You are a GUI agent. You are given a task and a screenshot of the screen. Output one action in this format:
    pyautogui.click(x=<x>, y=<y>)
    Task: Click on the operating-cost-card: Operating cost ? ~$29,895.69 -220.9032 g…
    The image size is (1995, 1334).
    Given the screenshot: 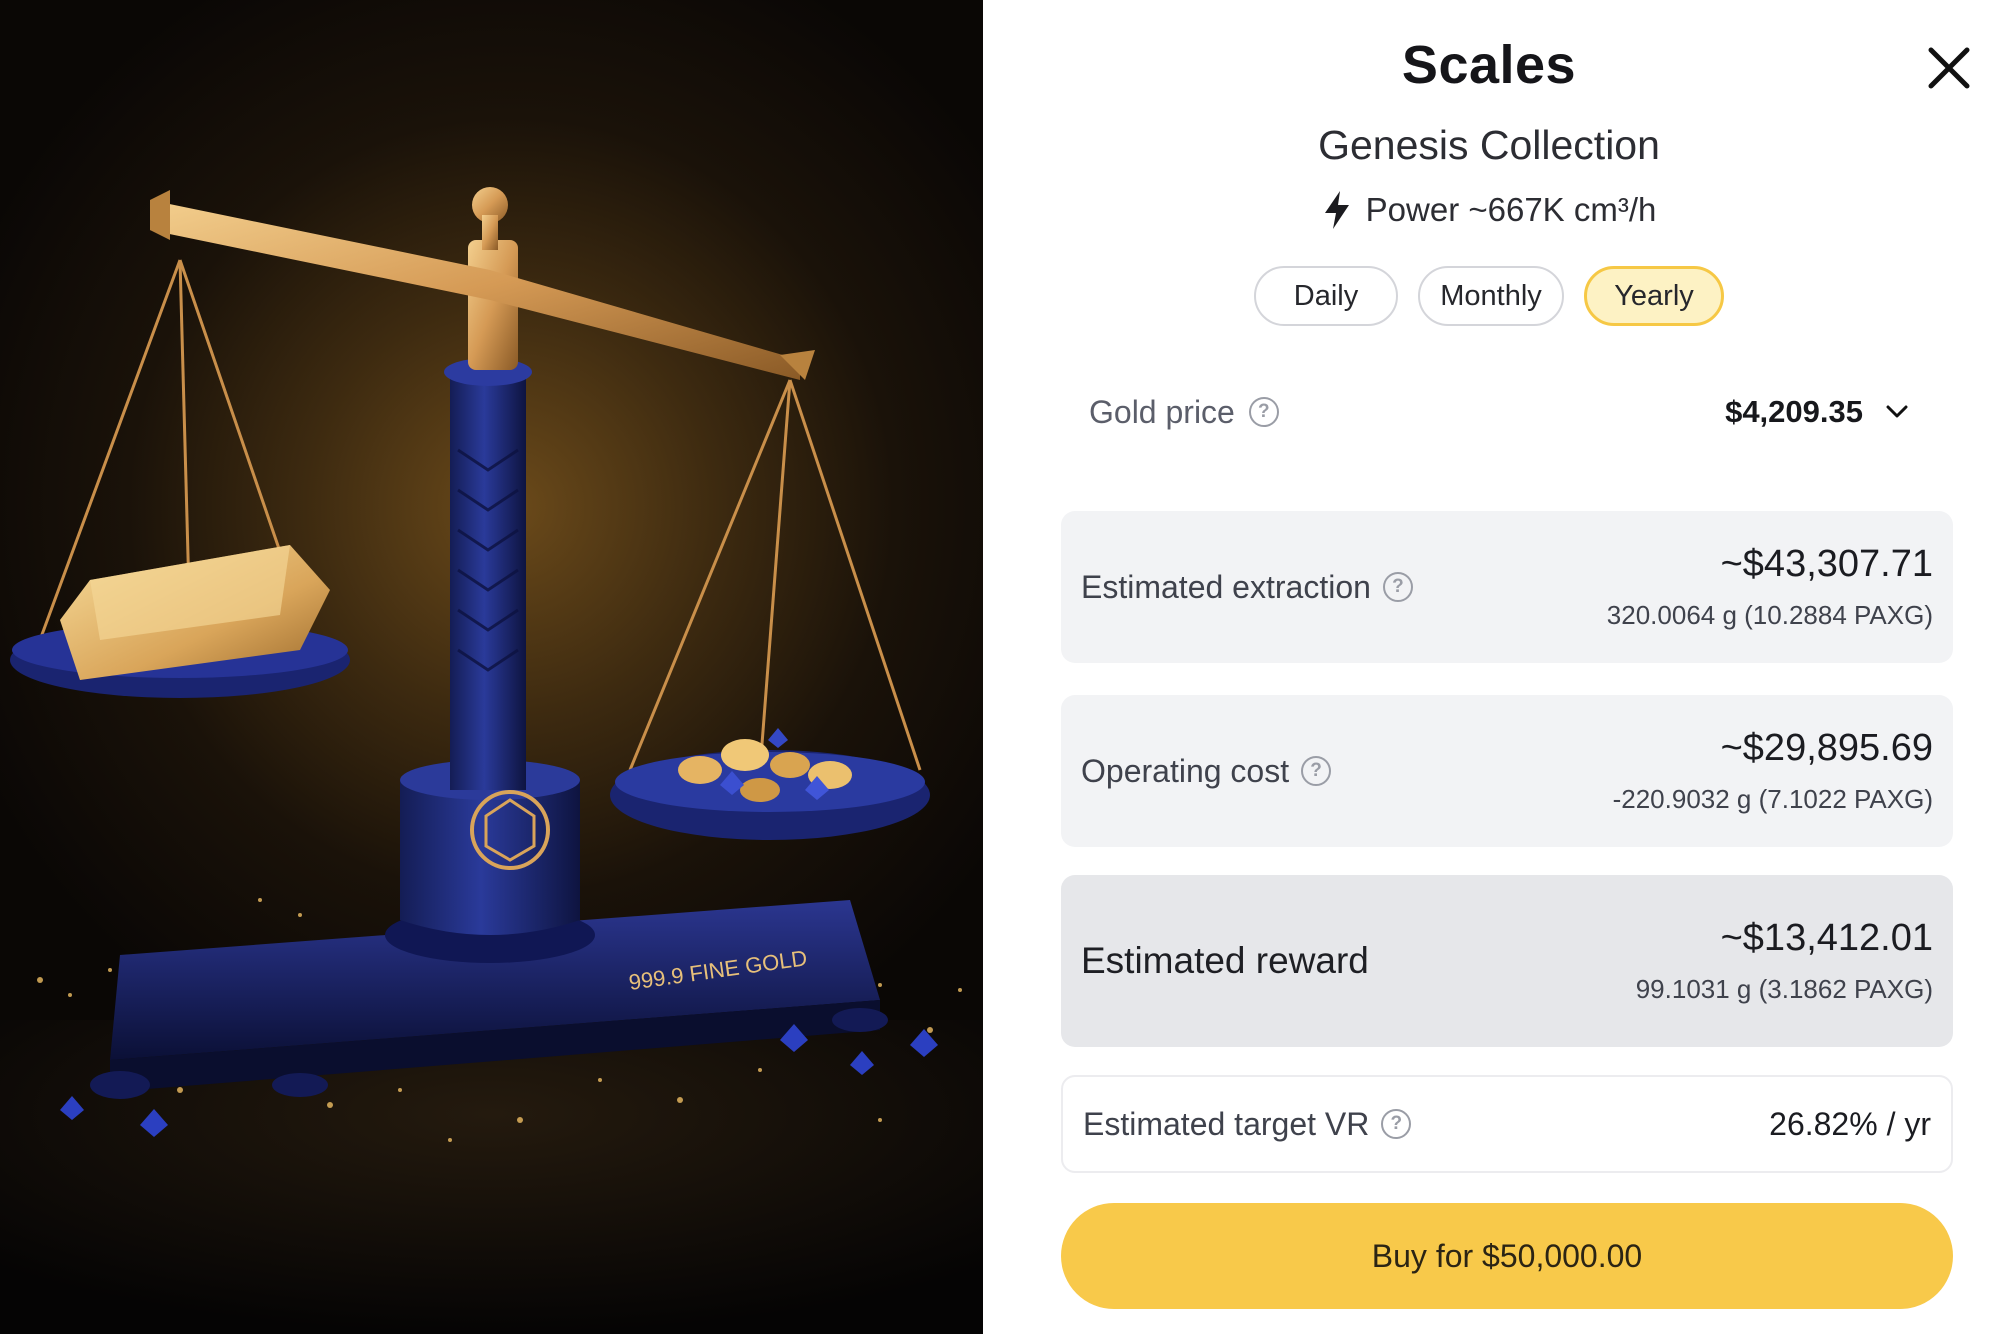 What is the action you would take?
    pyautogui.click(x=1507, y=771)
    